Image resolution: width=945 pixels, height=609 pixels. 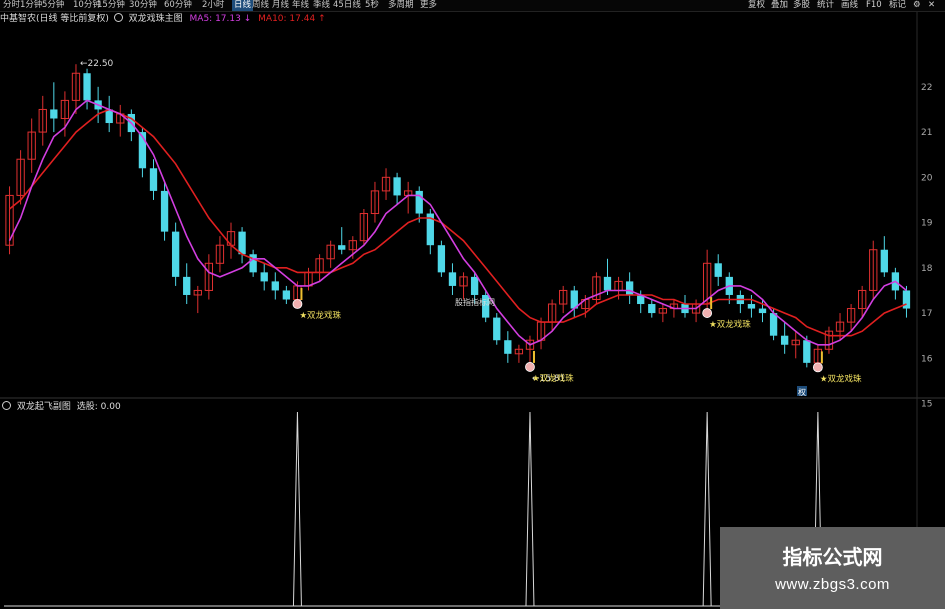 What do you see at coordinates (832, 557) in the screenshot?
I see `watermark-title: 指标公式网` at bounding box center [832, 557].